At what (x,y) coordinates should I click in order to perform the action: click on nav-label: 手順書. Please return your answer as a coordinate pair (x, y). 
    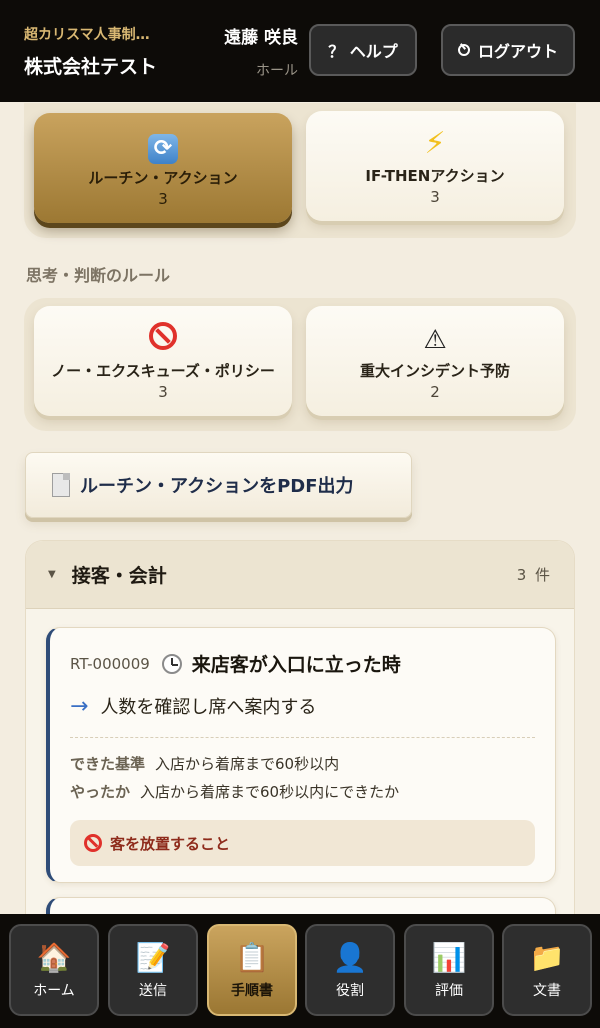
    Looking at the image, I should click on (252, 991).